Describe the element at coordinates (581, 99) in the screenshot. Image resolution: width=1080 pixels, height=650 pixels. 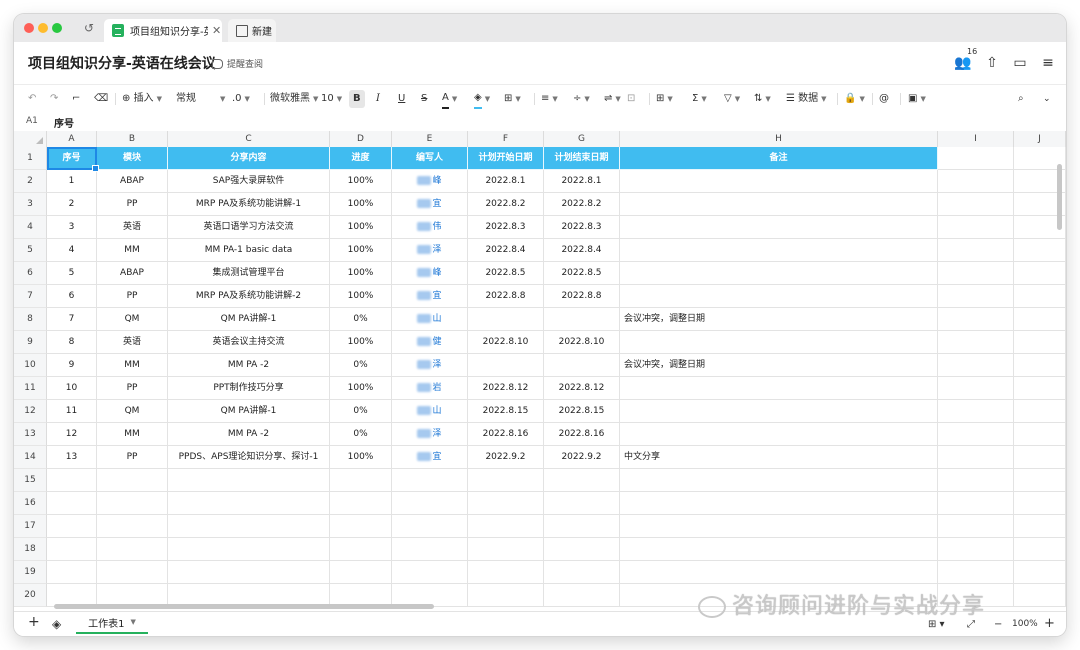
I see `vertical-align-button: ÷ ▼` at that location.